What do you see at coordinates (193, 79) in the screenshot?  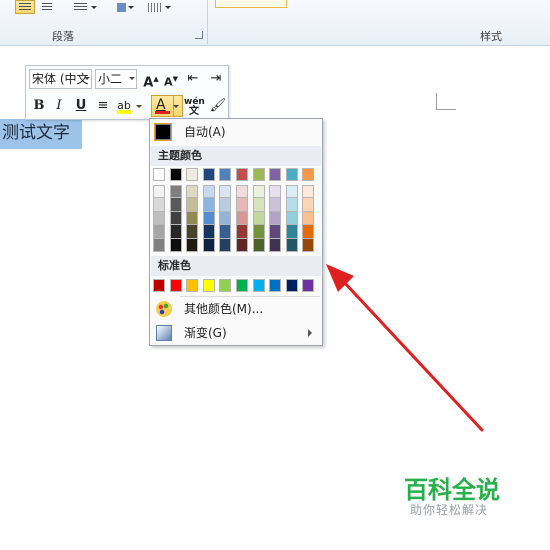 I see `decrease-indent-button: ⇤` at bounding box center [193, 79].